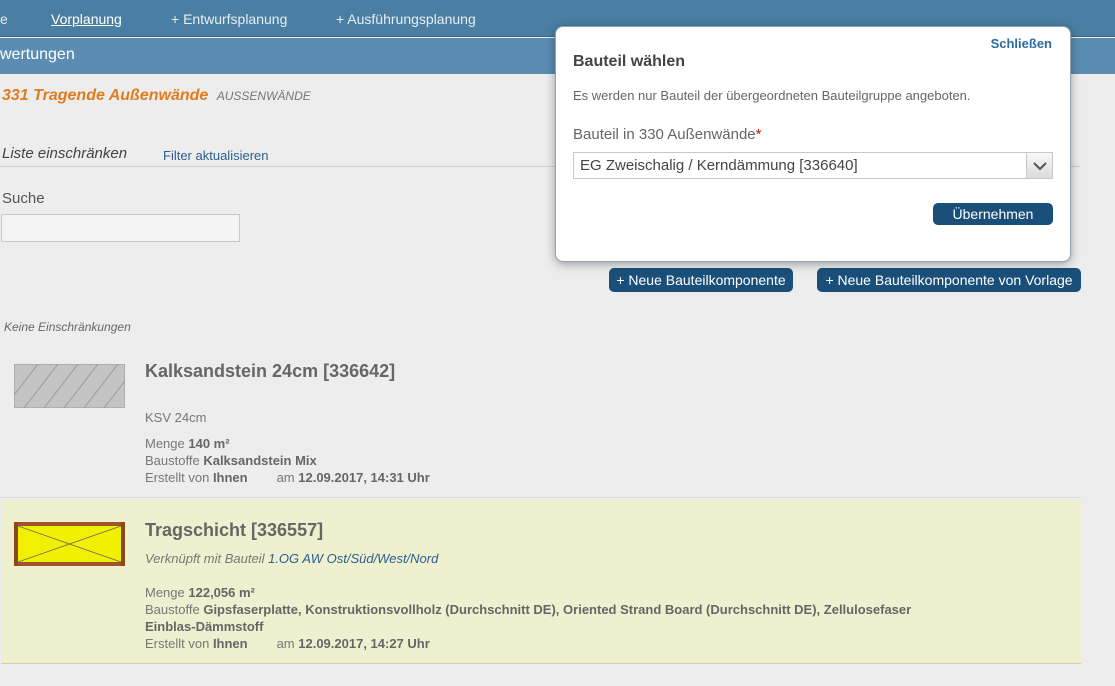  Describe the element at coordinates (364, 477) in the screenshot. I see `created-date: 12.09.2017, 14:31 Uhr` at that location.